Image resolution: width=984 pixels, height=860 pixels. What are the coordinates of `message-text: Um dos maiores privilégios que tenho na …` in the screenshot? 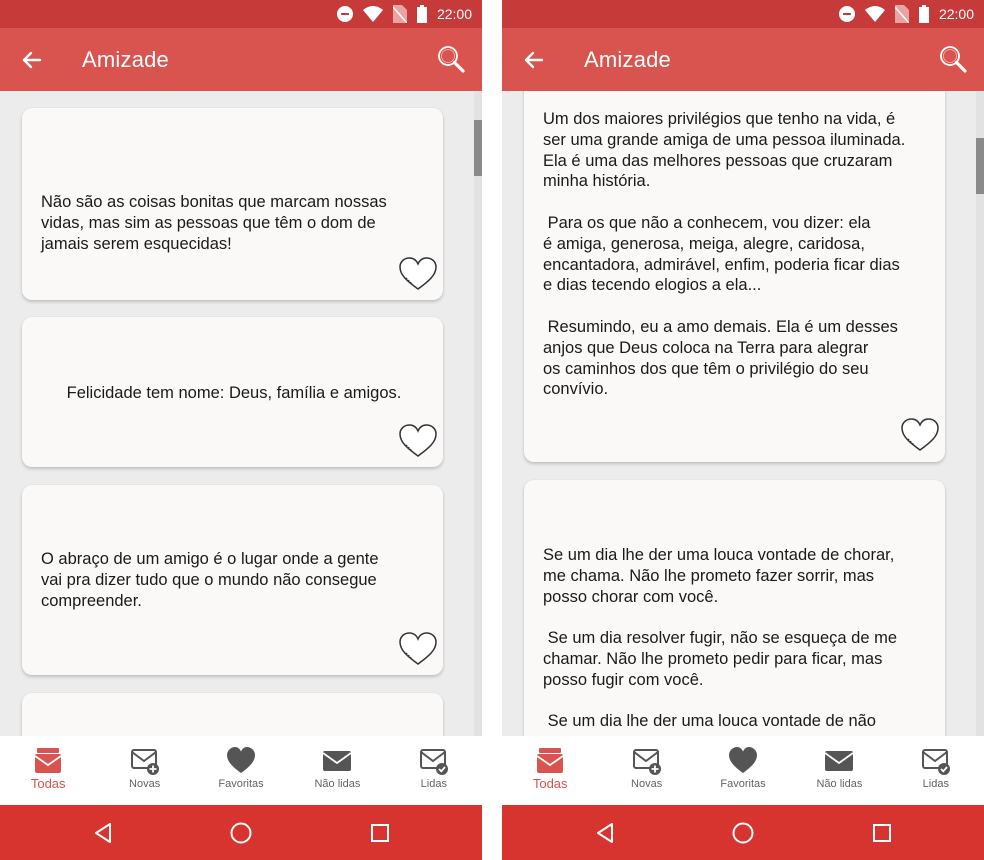 It's located at (724, 254).